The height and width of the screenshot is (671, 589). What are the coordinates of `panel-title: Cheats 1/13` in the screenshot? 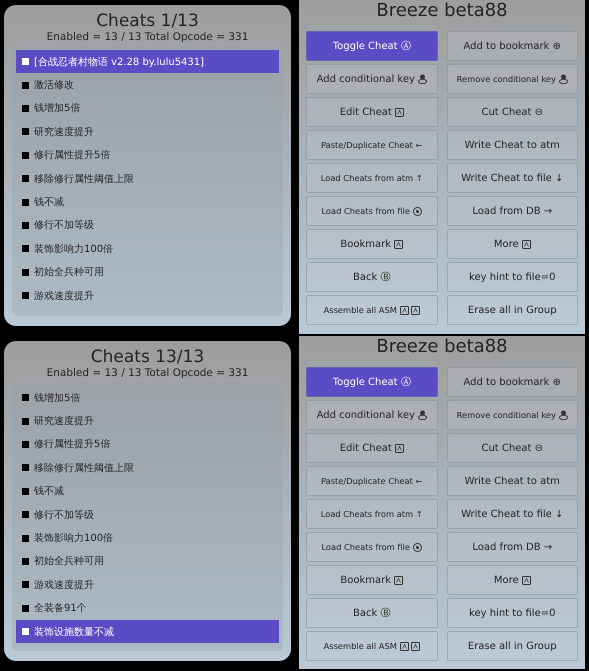 It's located at (147, 21).